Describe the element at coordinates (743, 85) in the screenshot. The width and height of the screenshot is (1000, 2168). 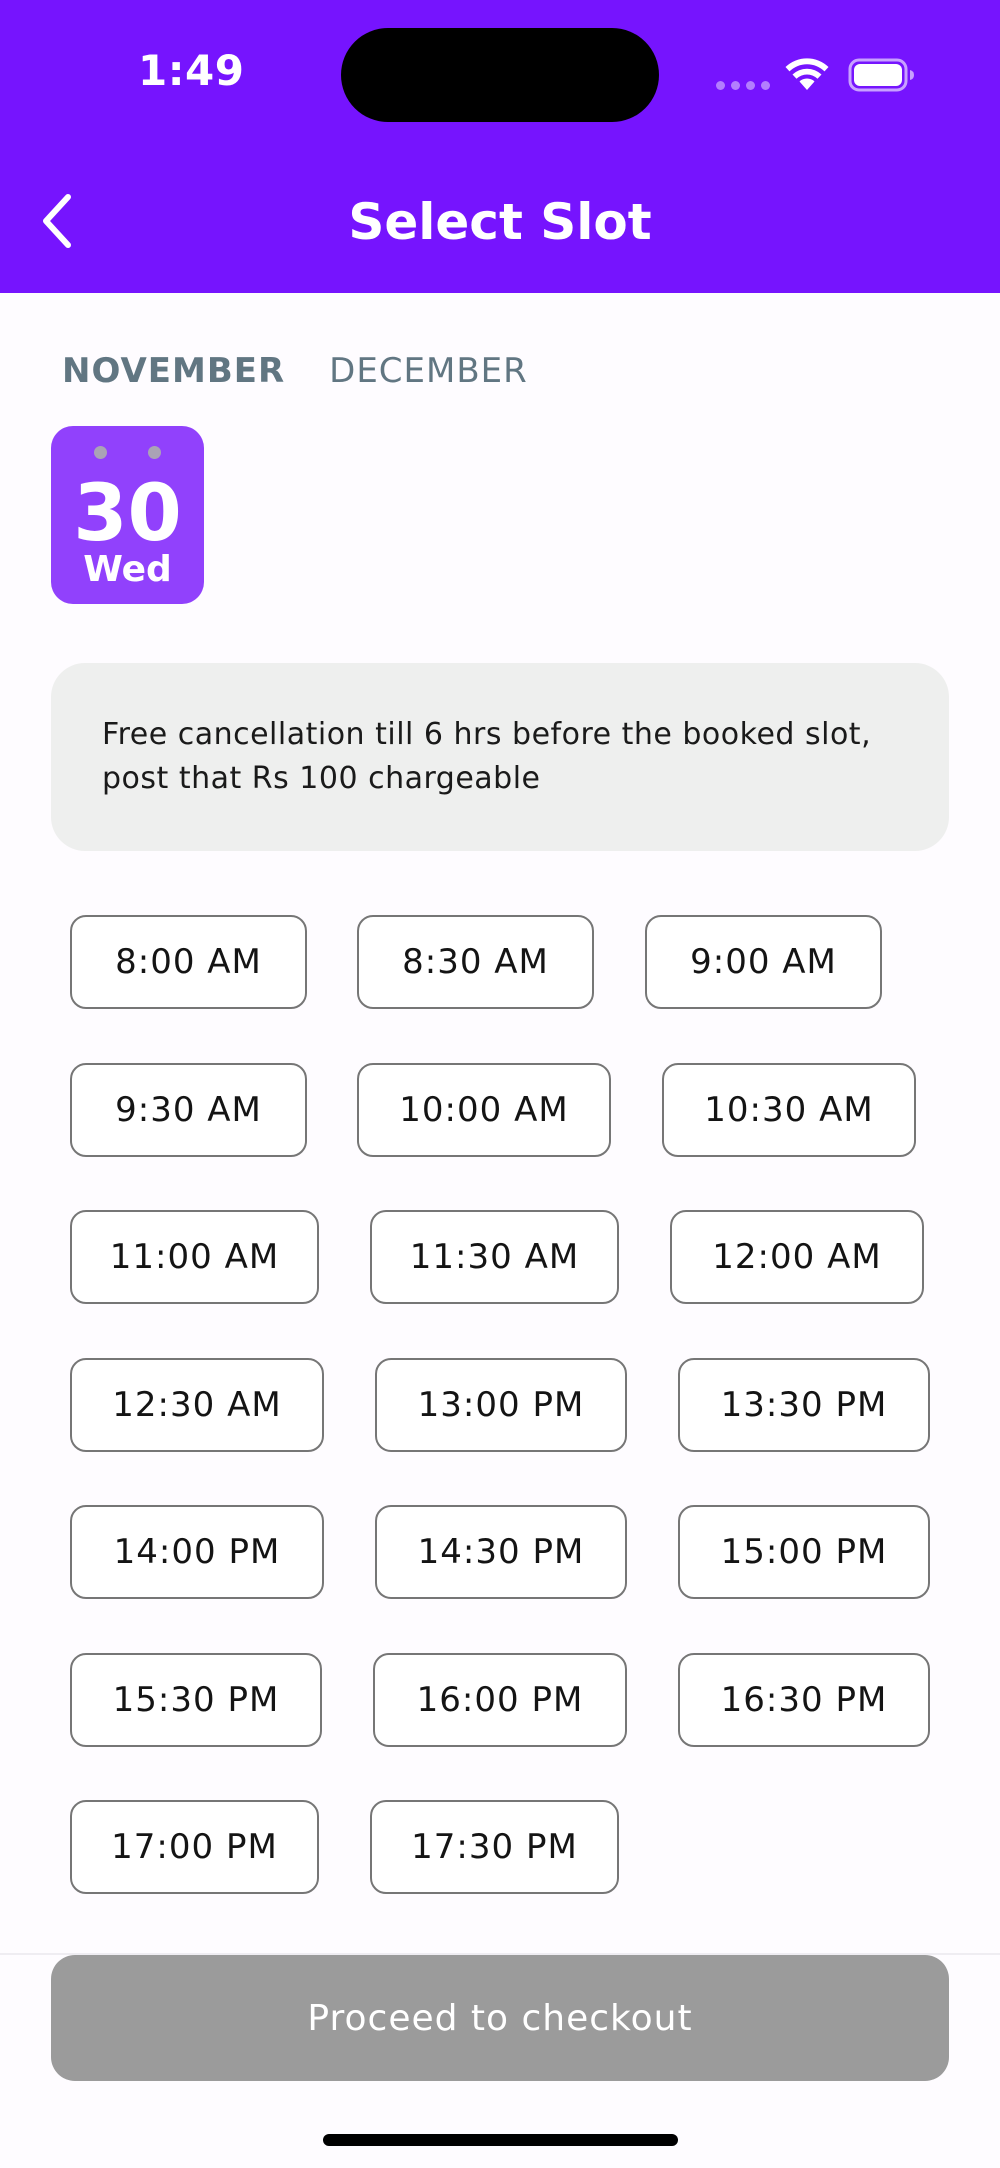
I see `cellular-signal-icon` at that location.